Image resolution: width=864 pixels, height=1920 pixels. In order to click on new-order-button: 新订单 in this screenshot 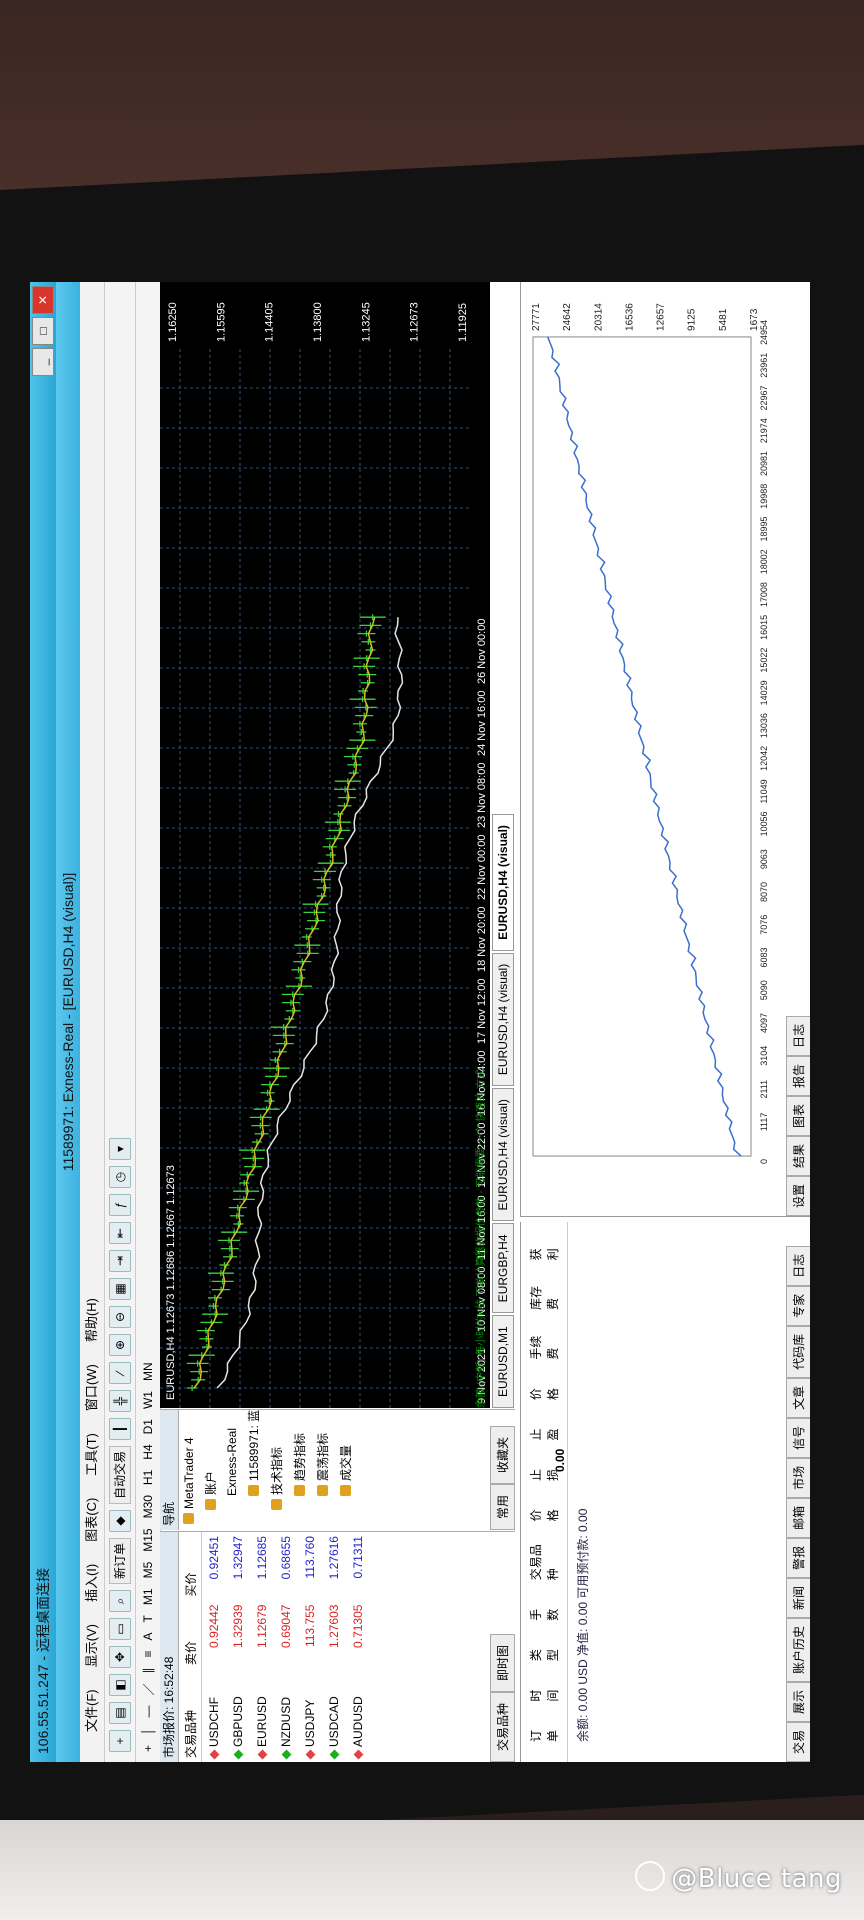, I will do `click(120, 1560)`.